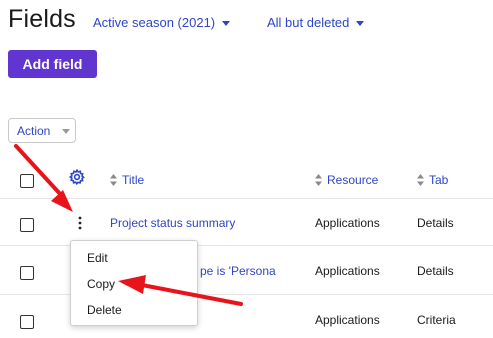 The image size is (493, 338). What do you see at coordinates (52, 64) in the screenshot?
I see `add-field-button: Add field` at bounding box center [52, 64].